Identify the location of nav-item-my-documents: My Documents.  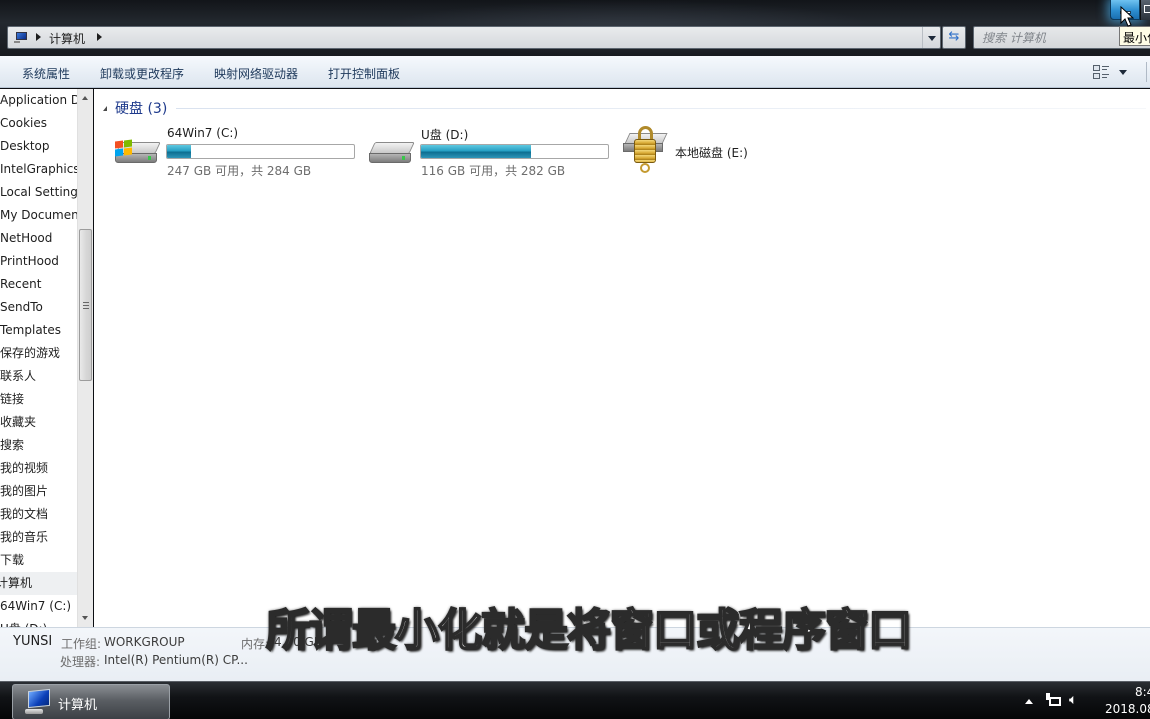
(38, 215).